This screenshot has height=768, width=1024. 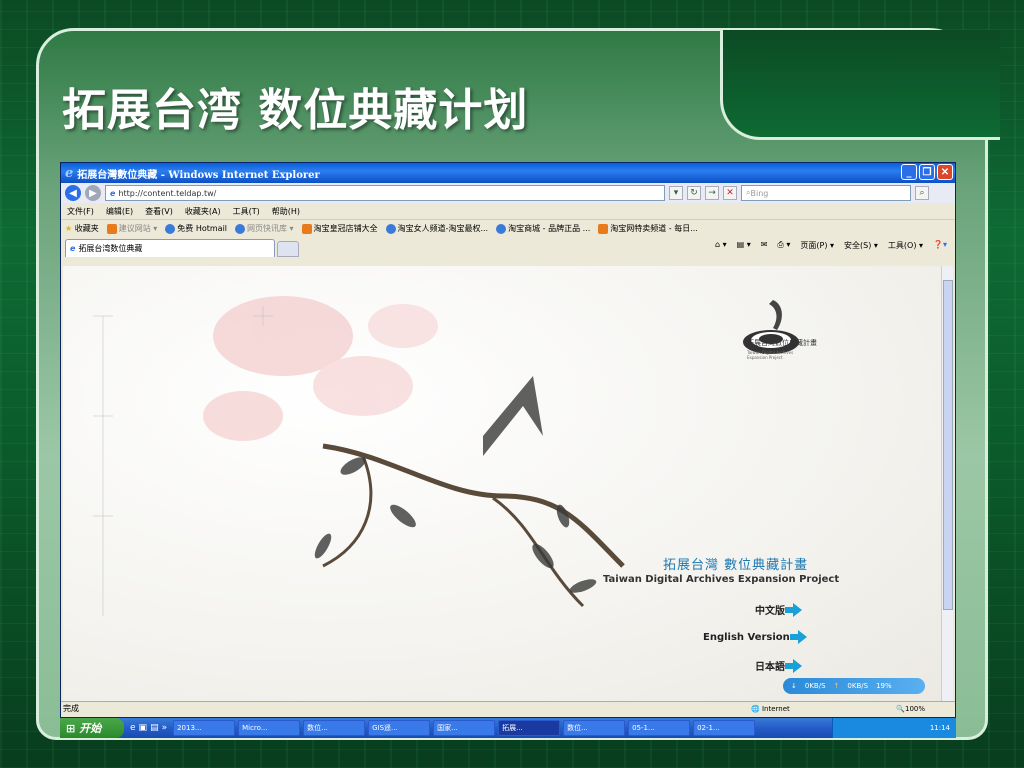 I want to click on favorites-button: ★ 收藏夹, so click(x=82, y=228).